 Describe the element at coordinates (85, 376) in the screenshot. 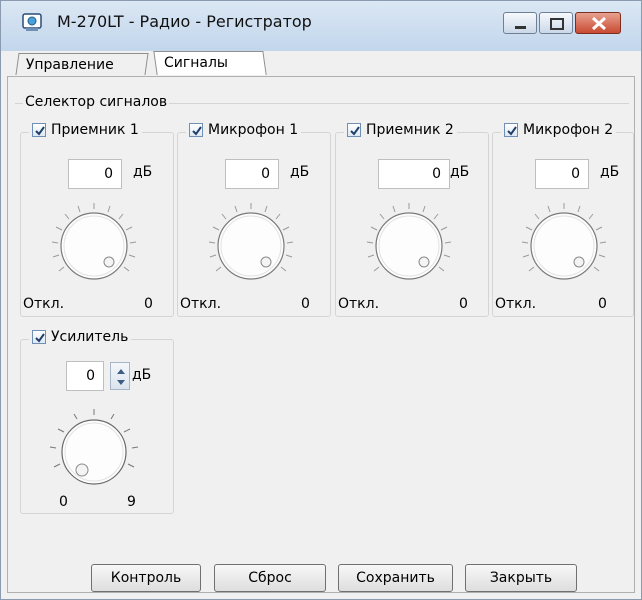

I see `amplifier-db-field: 0` at that location.